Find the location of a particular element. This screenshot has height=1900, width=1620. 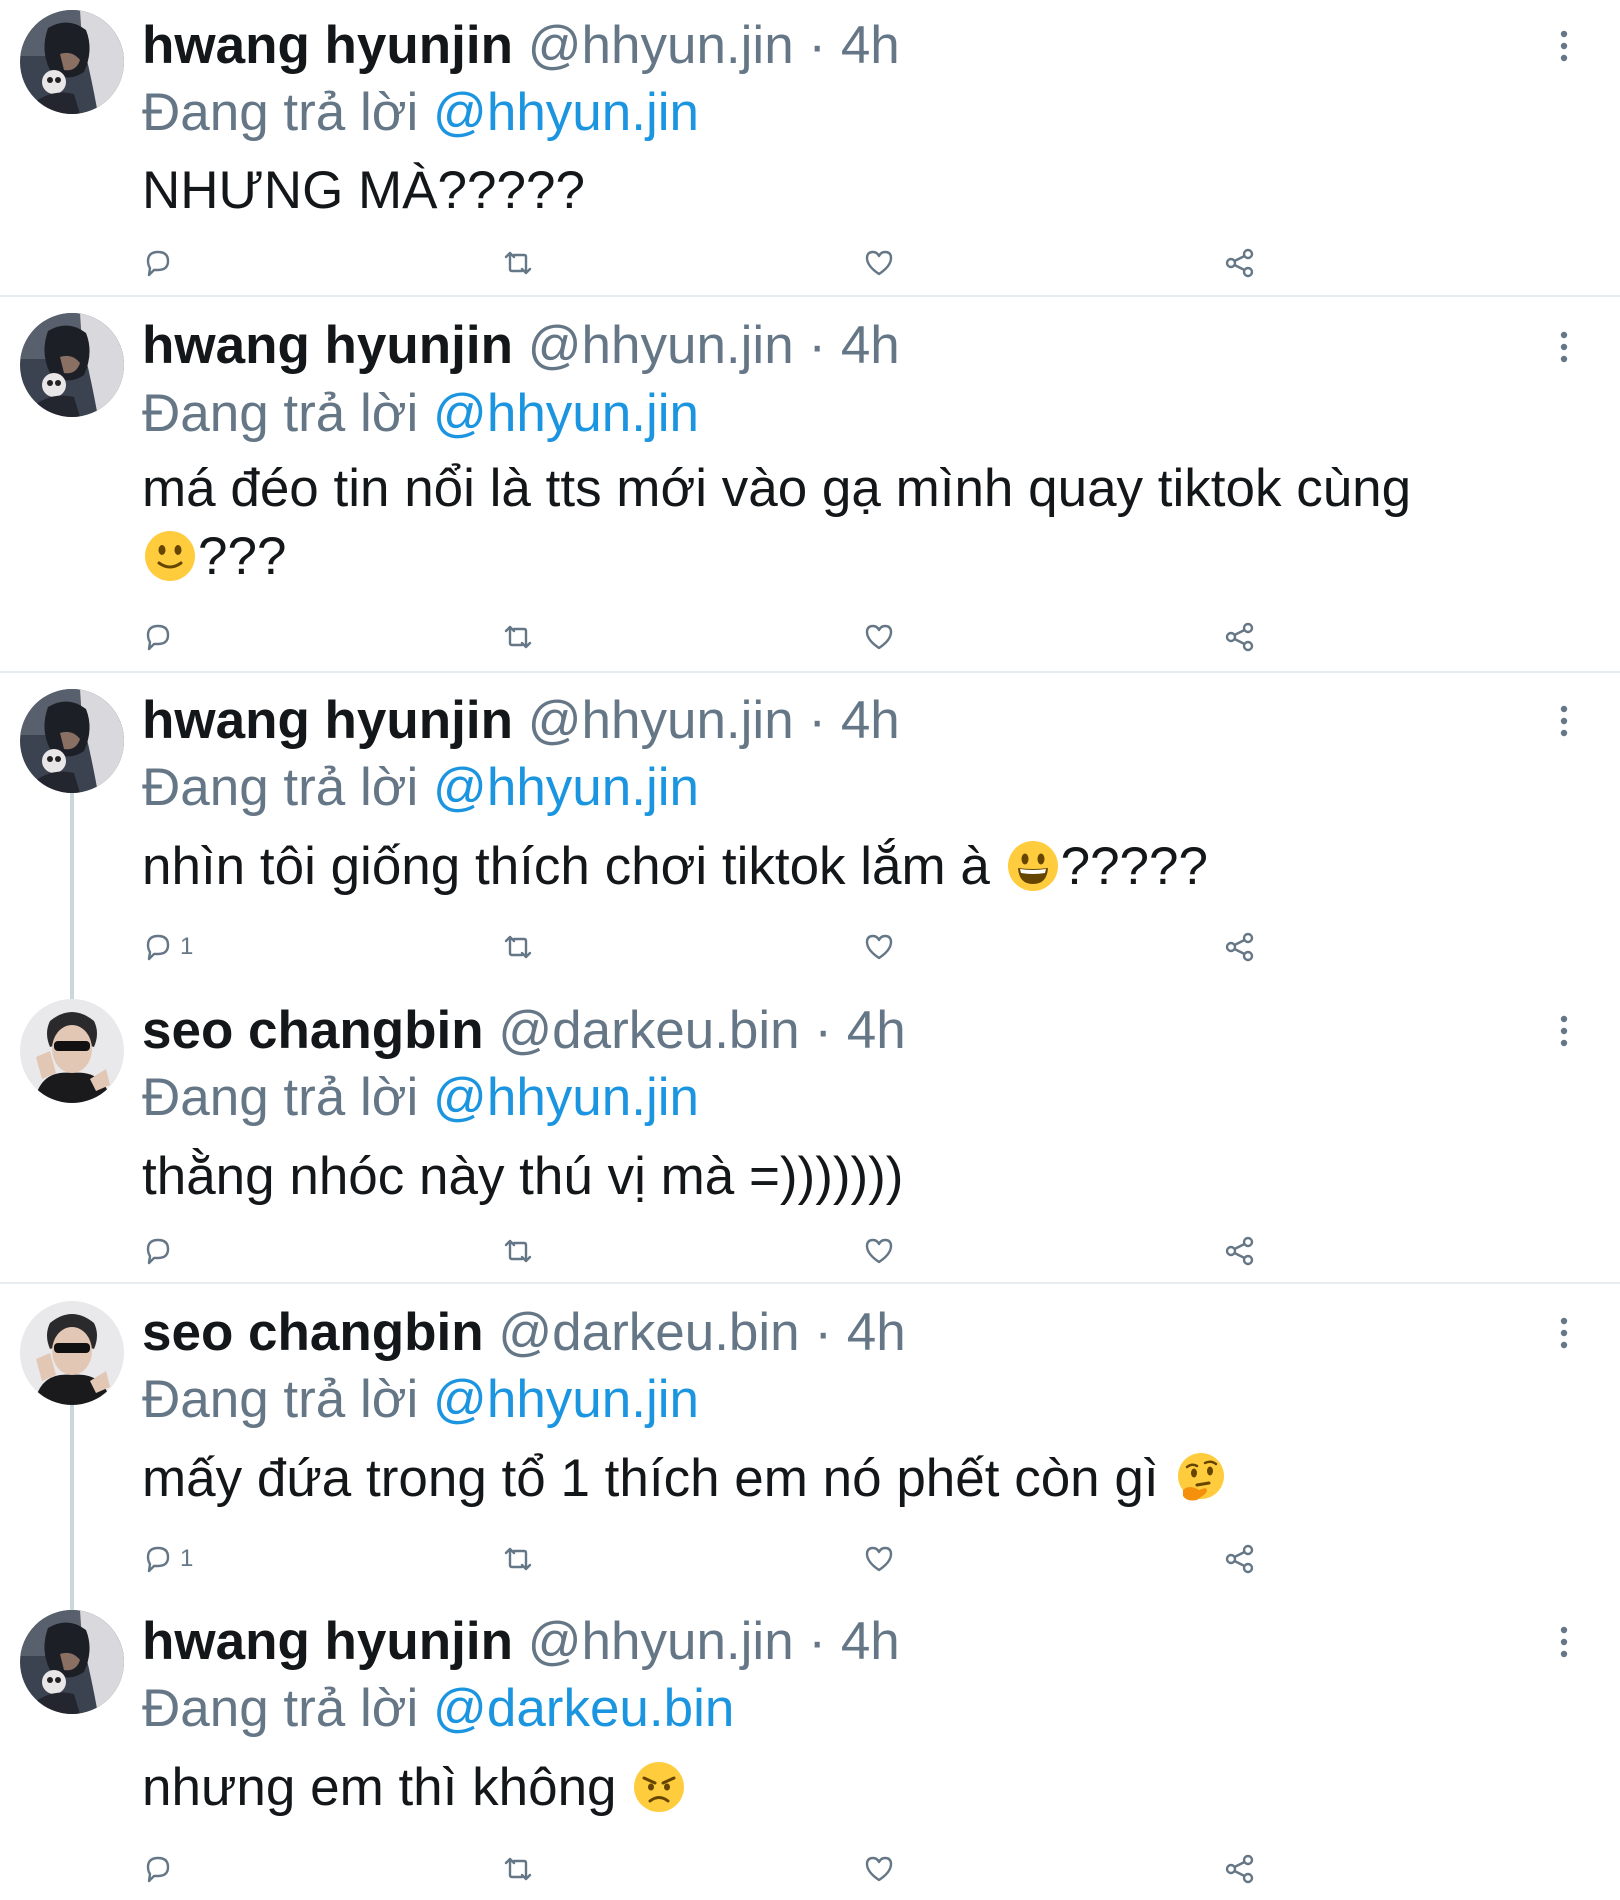

angry-face-emoji is located at coordinates (659, 1787).